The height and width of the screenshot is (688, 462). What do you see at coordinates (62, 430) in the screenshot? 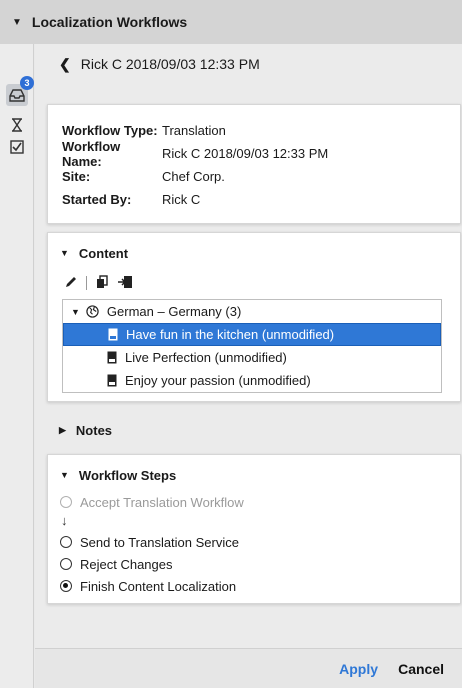
I see `caret-right-icon: ▶` at bounding box center [62, 430].